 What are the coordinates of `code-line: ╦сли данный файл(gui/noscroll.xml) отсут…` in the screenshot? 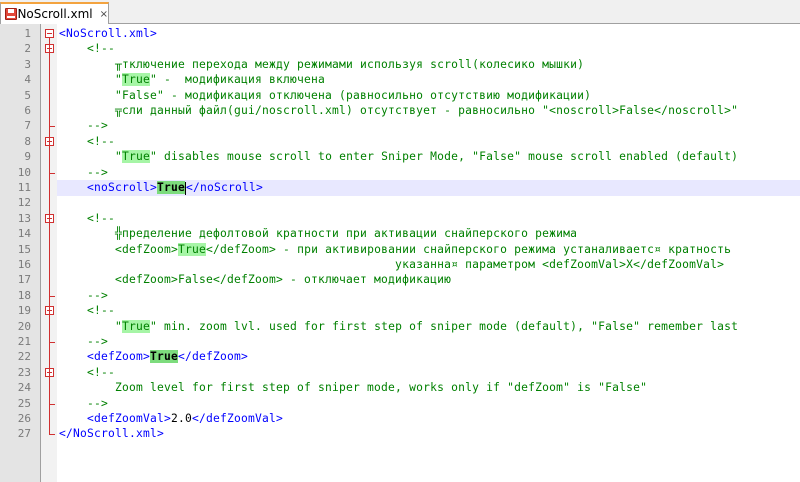 It's located at (428, 111).